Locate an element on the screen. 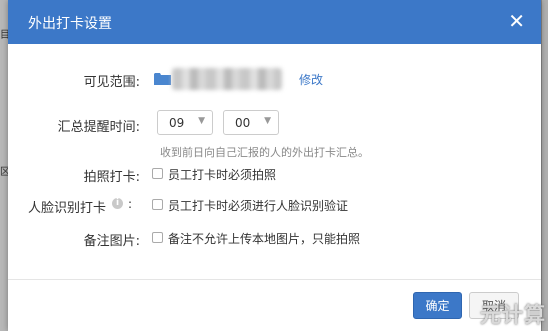 The height and width of the screenshot is (331, 548). photo-punch-checkbox is located at coordinates (157, 173).